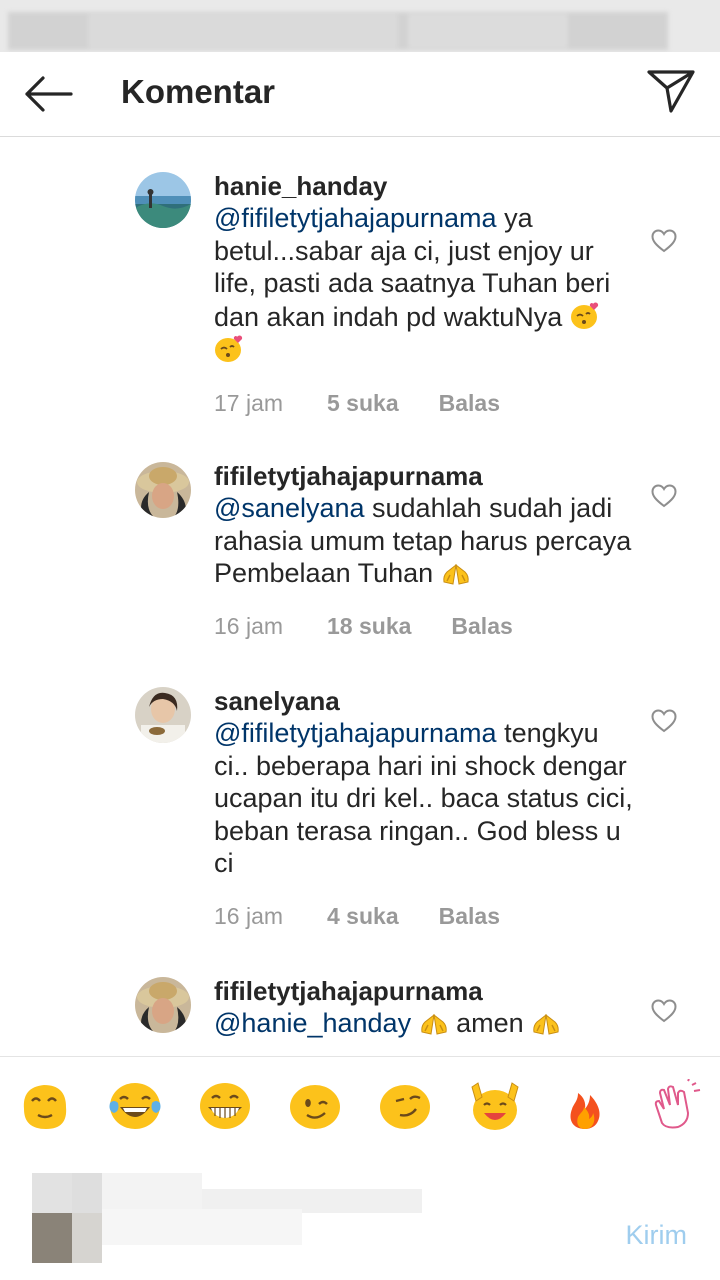 This screenshot has height=1280, width=720. I want to click on comment-input, so click(264, 1221).